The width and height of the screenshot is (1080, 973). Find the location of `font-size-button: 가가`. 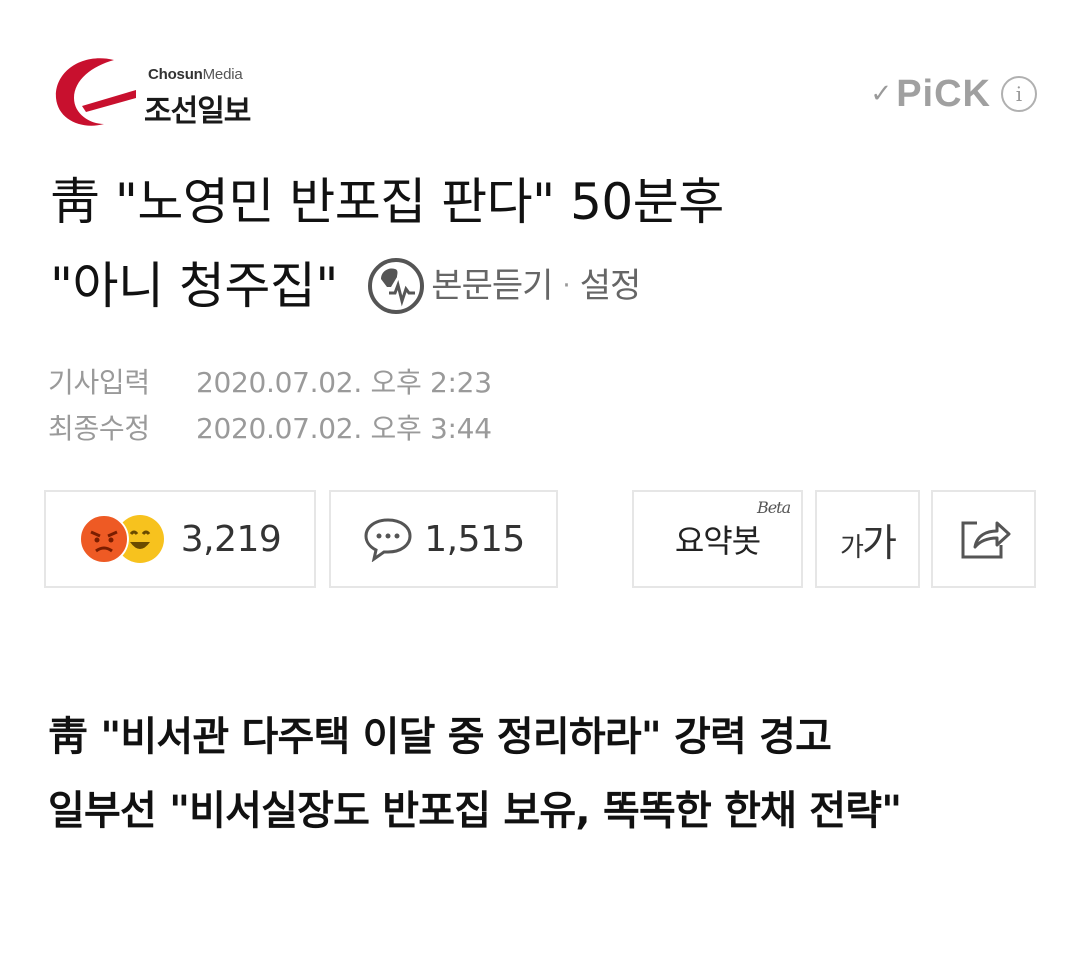

font-size-button: 가가 is located at coordinates (867, 539).